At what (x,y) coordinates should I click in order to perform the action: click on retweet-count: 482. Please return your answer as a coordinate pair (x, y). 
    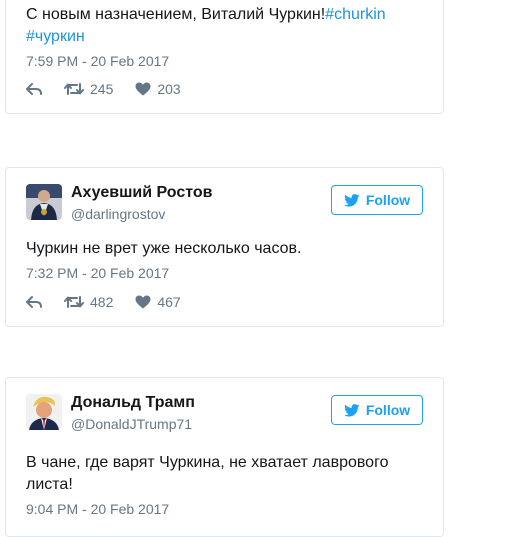
    Looking at the image, I should click on (102, 302).